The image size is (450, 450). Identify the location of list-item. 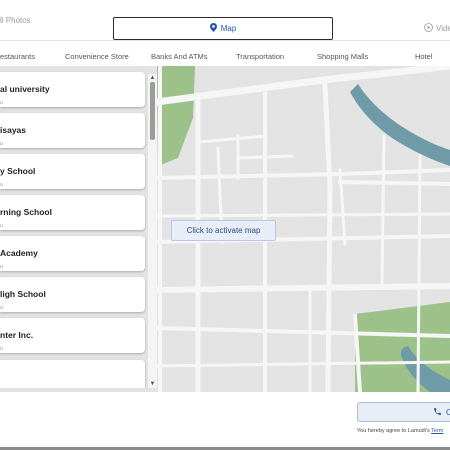
(72, 374).